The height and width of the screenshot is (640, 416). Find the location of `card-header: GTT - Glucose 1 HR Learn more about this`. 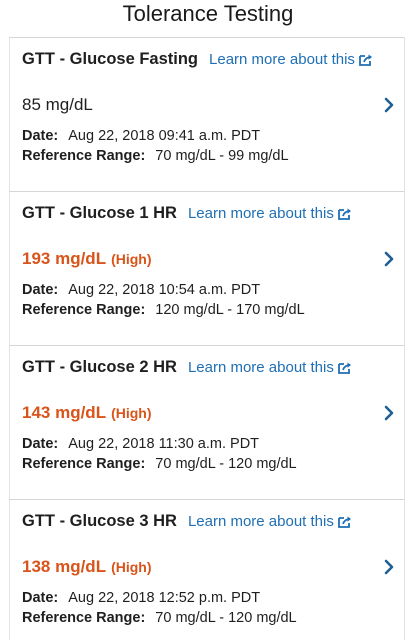

card-header: GTT - Glucose 1 HR Learn more about this is located at coordinates (209, 216).